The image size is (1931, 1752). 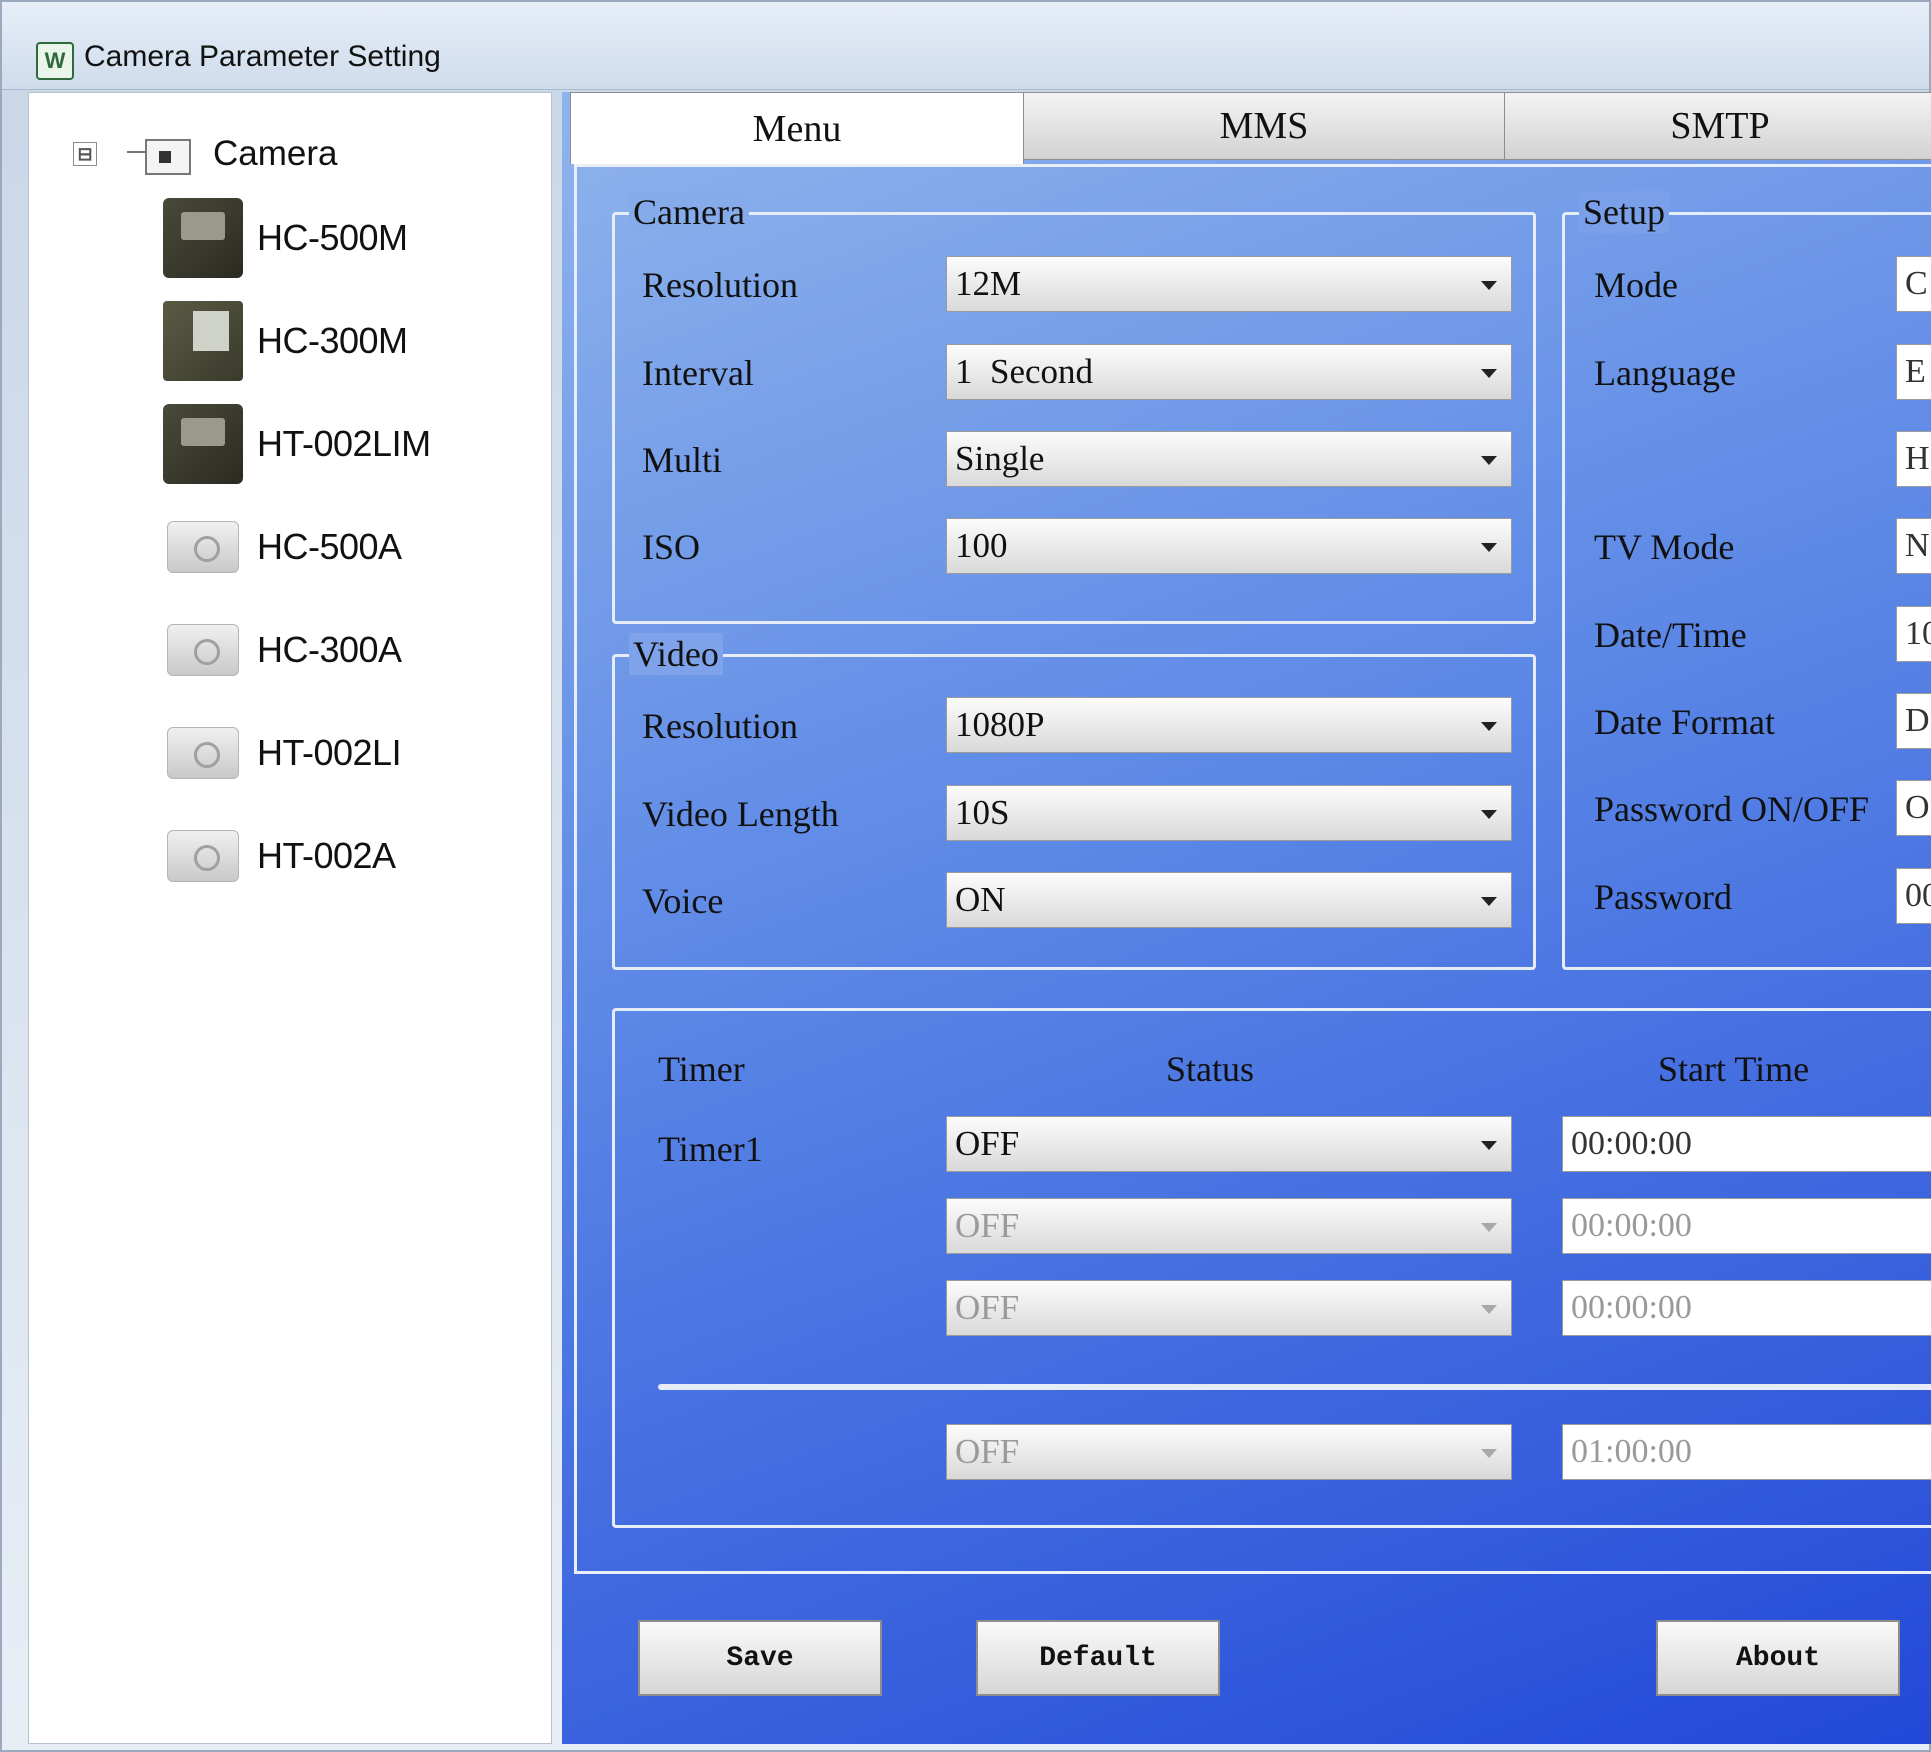 What do you see at coordinates (85, 154) in the screenshot?
I see `collapse-icon: ⊟` at bounding box center [85, 154].